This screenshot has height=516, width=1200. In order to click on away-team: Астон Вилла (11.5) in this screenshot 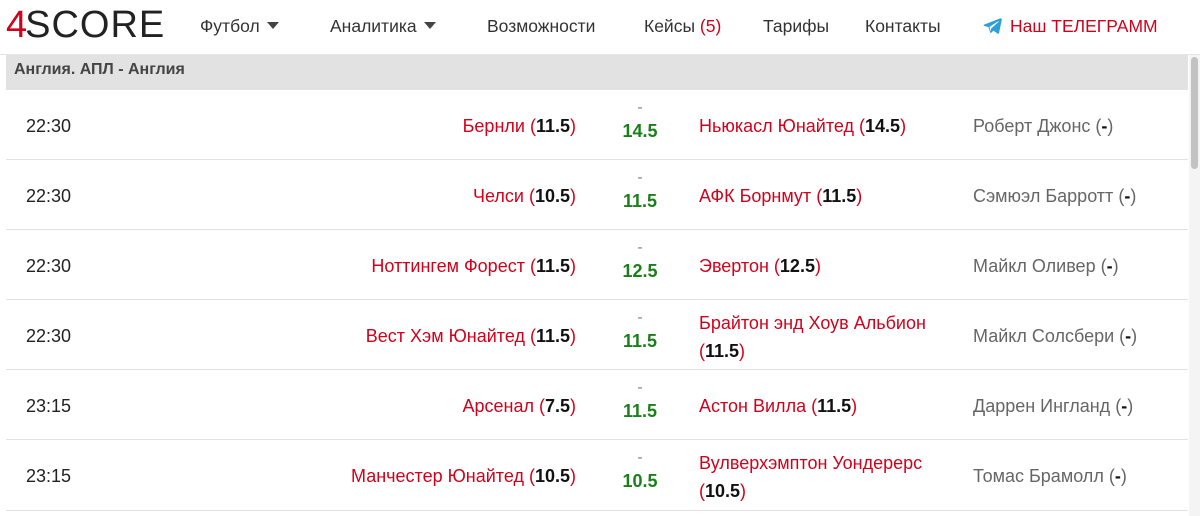, I will do `click(834, 406)`.